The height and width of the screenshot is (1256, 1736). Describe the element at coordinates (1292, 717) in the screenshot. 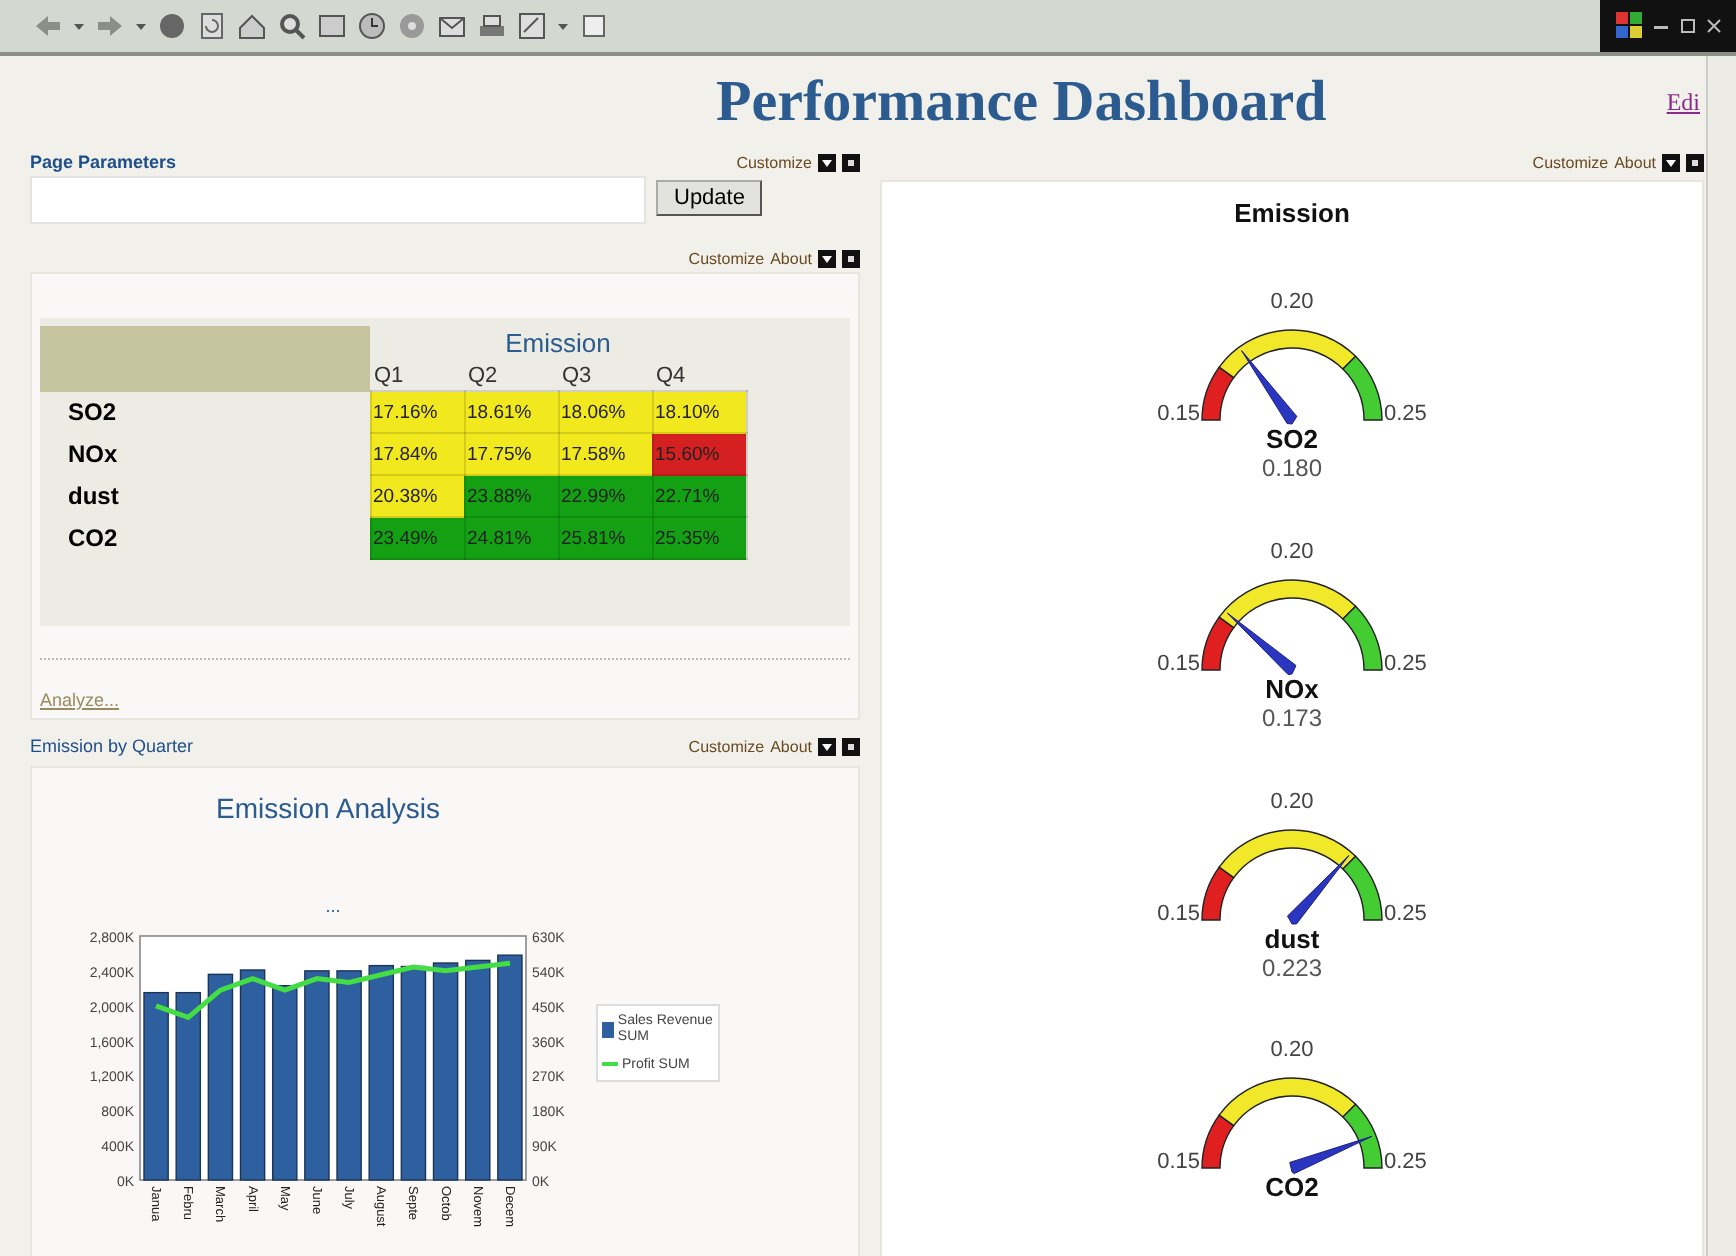

I see `gauge-reading: 0.173` at that location.